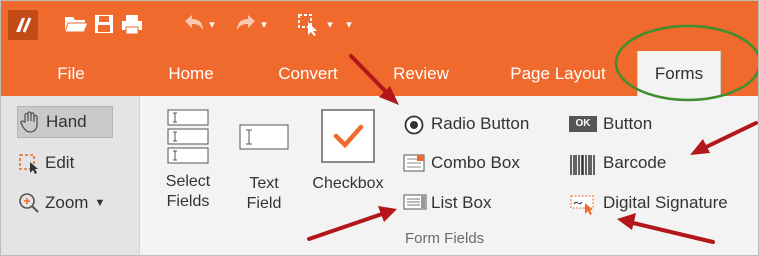 The height and width of the screenshot is (256, 759). What do you see at coordinates (626, 221) in the screenshot?
I see `arrow-head-digital-signature` at bounding box center [626, 221].